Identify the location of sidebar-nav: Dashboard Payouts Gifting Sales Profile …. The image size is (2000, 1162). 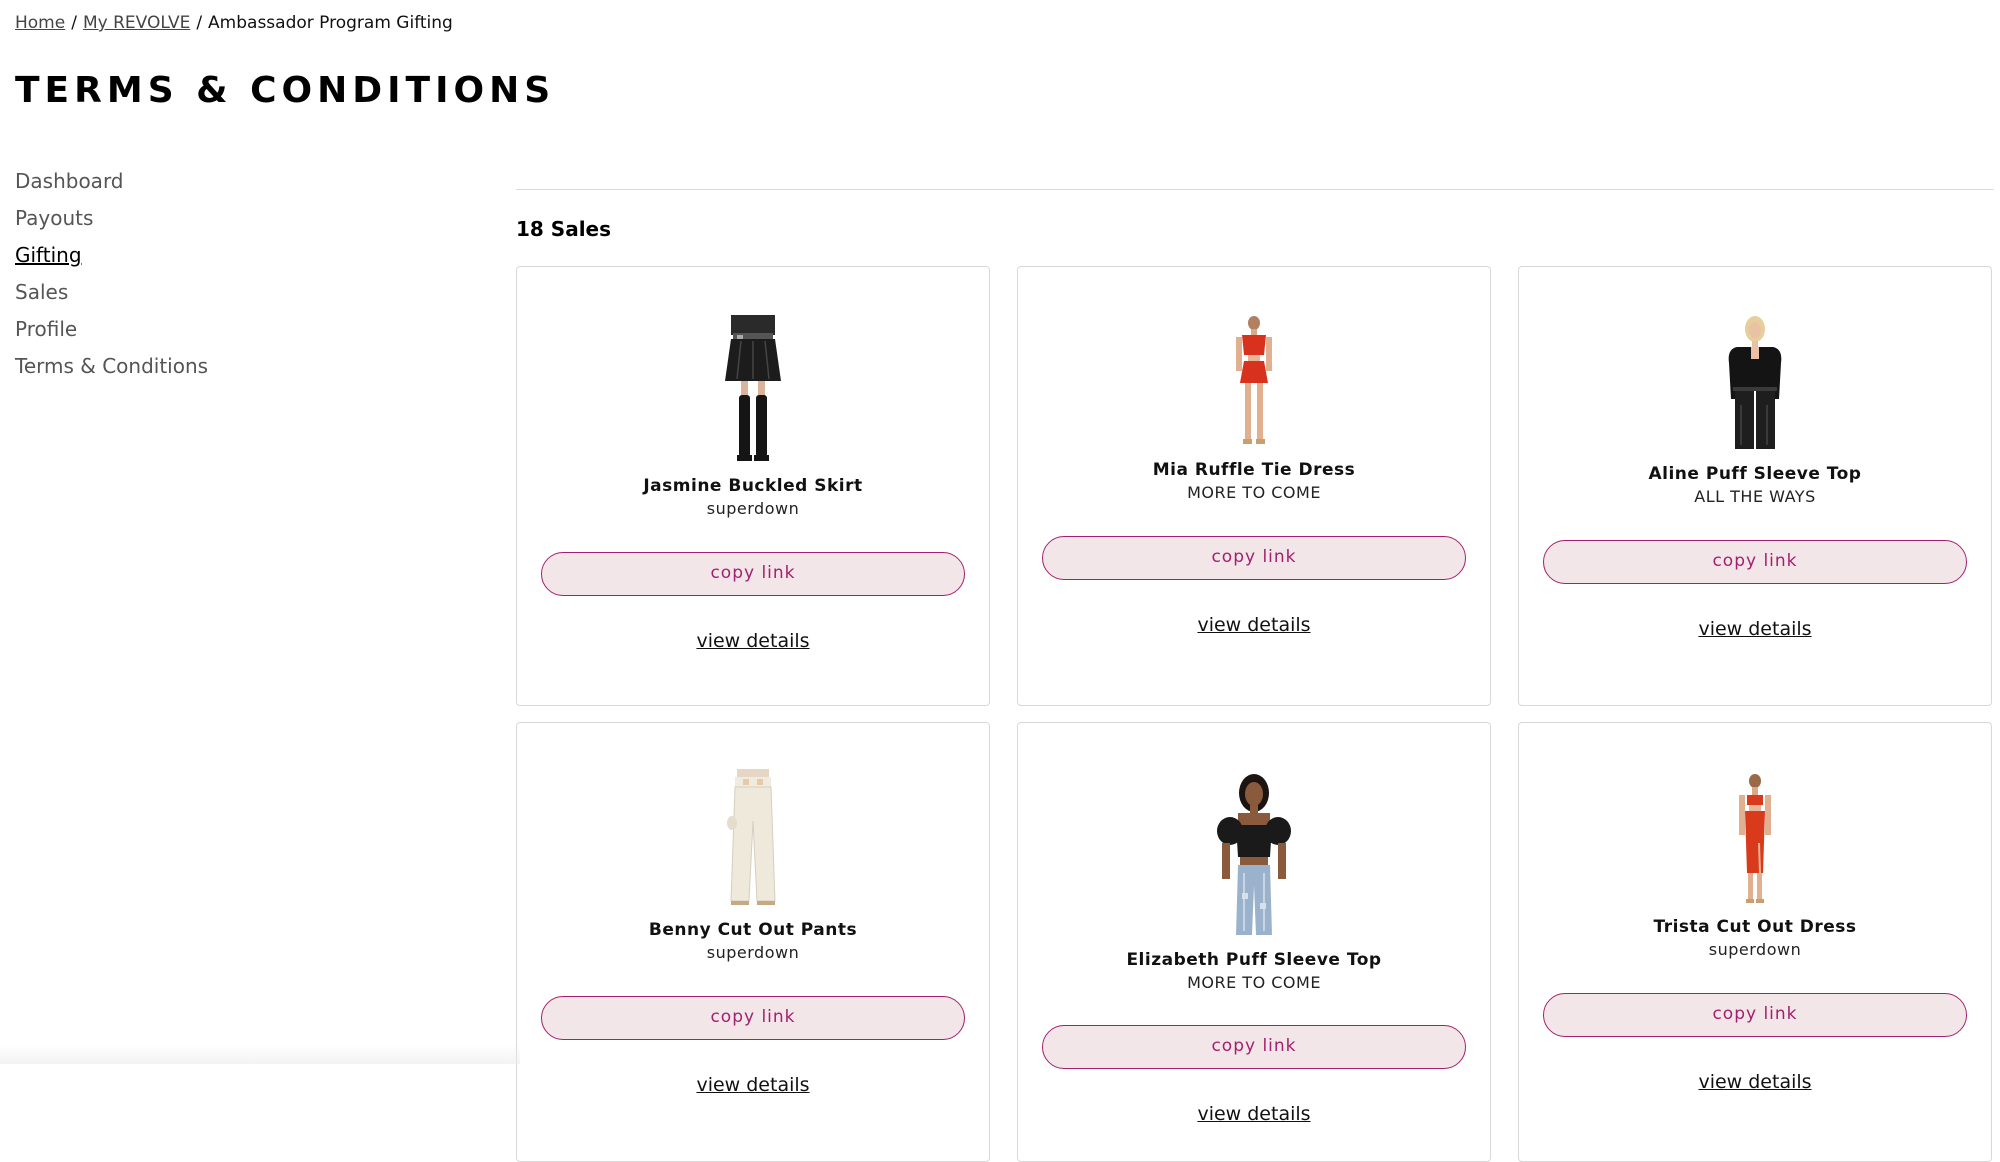
(111, 279).